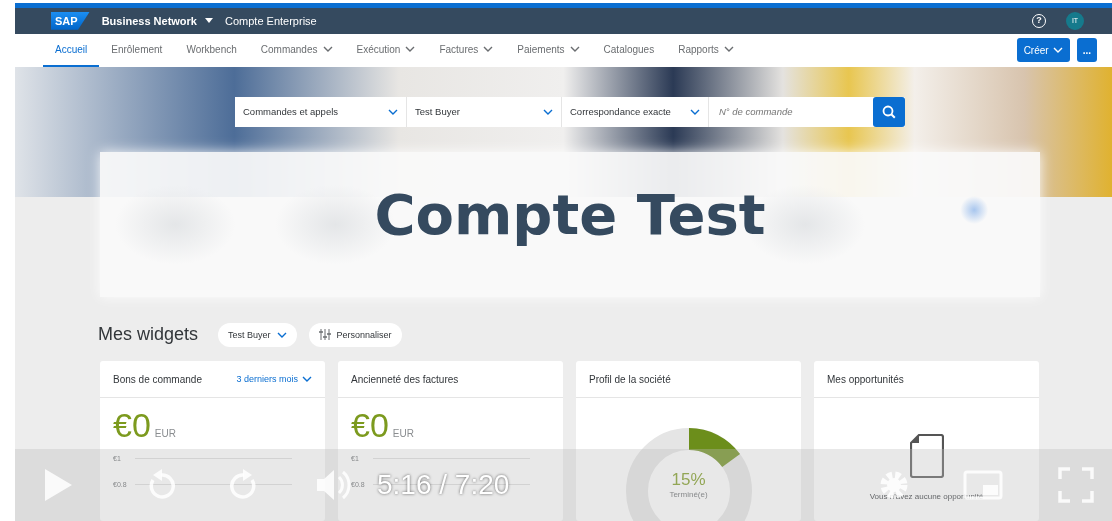 The width and height of the screenshot is (1112, 521). I want to click on card-title: Bons de commande, so click(157, 379).